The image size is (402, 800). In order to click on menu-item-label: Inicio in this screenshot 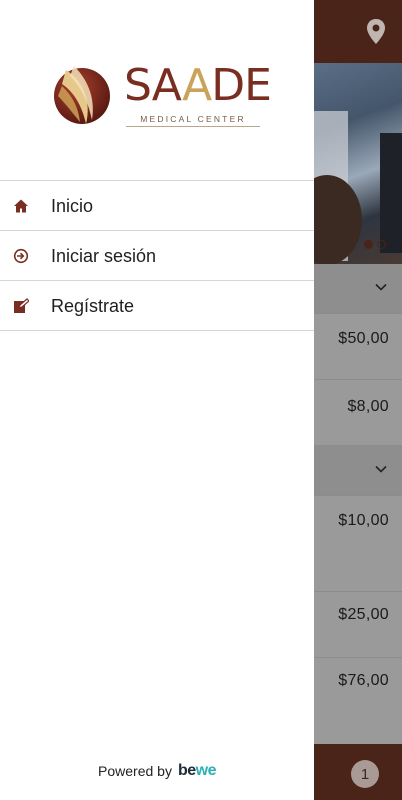, I will do `click(72, 206)`.